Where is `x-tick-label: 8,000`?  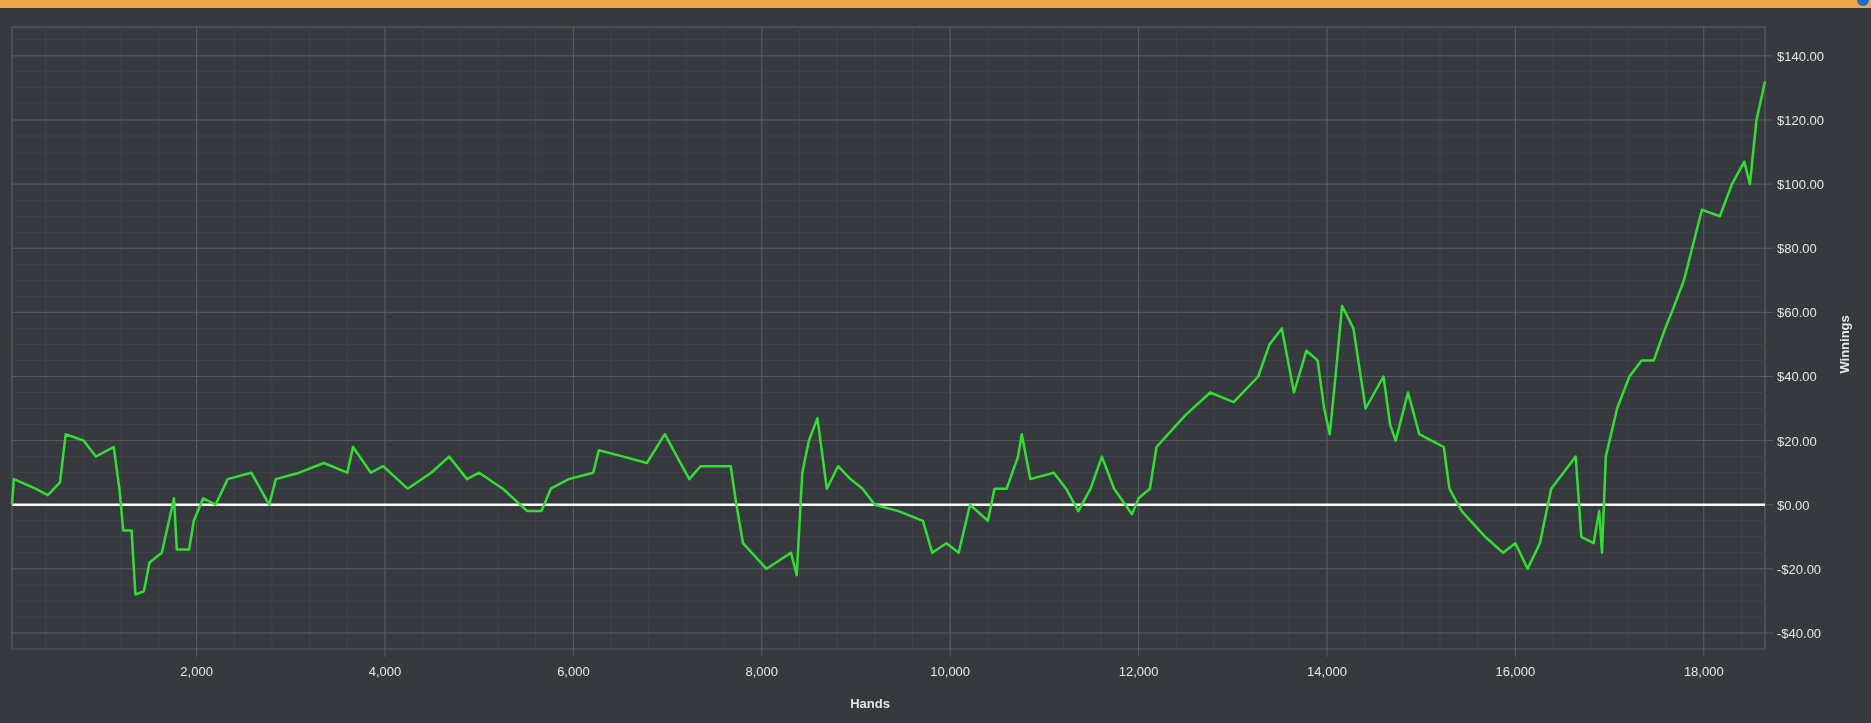 x-tick-label: 8,000 is located at coordinates (762, 671).